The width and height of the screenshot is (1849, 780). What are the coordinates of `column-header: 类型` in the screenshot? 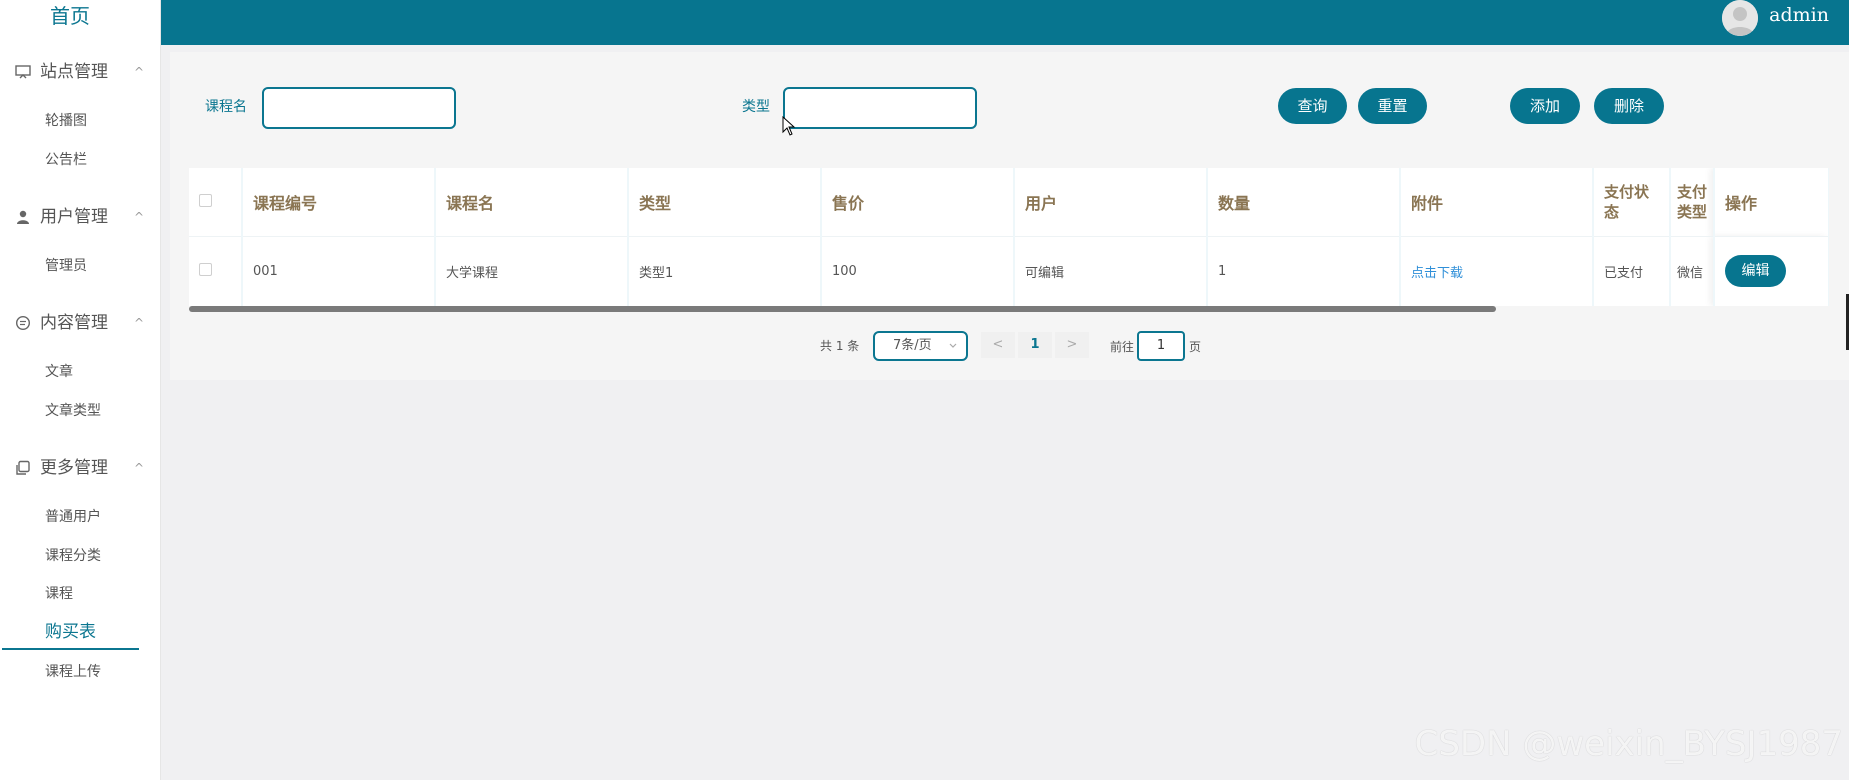 It's located at (725, 202).